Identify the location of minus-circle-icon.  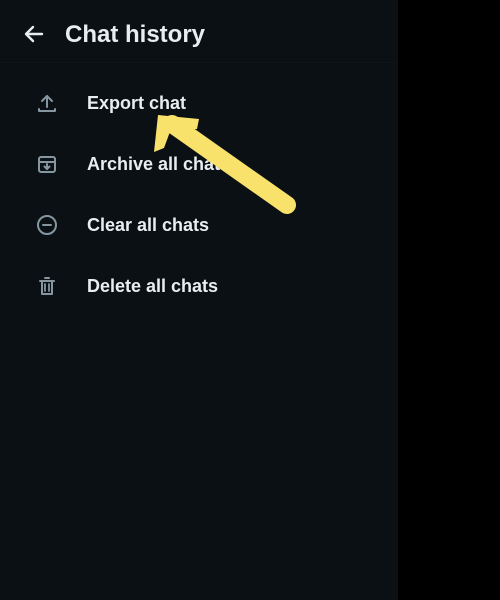
(47, 225).